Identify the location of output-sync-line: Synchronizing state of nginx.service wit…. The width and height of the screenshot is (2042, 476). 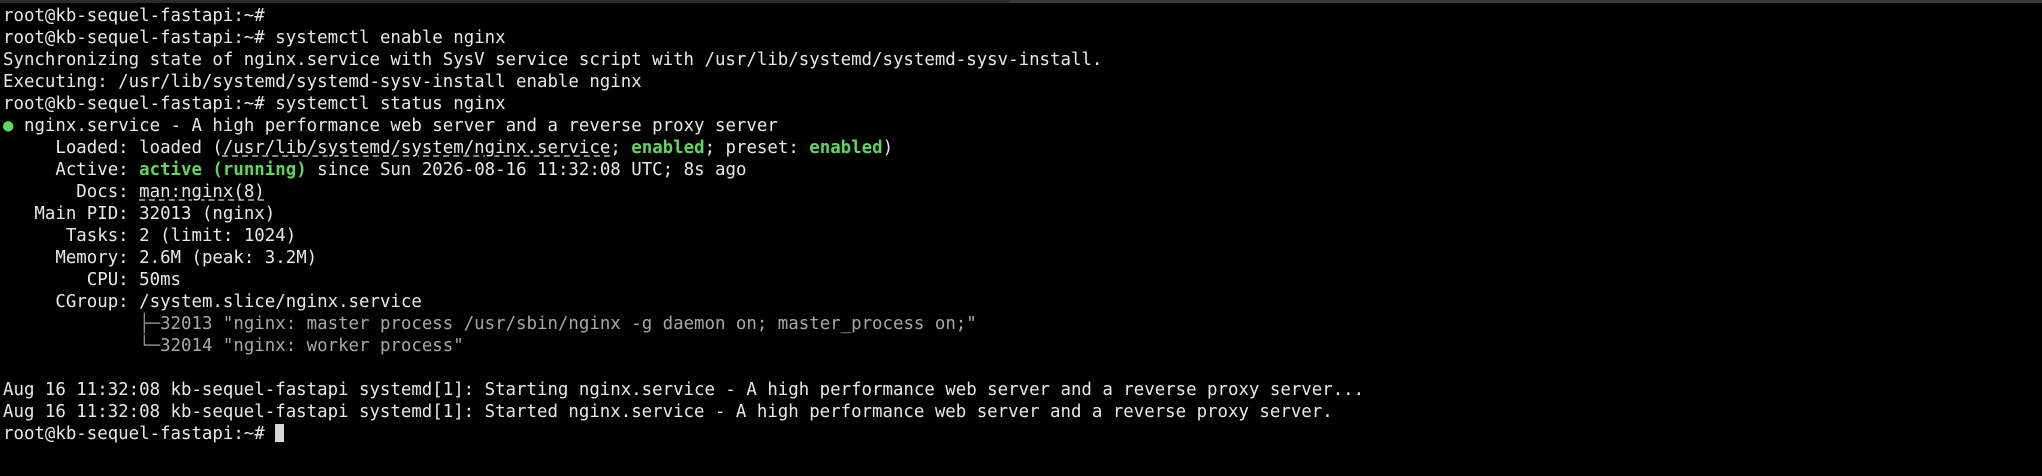
(553, 60).